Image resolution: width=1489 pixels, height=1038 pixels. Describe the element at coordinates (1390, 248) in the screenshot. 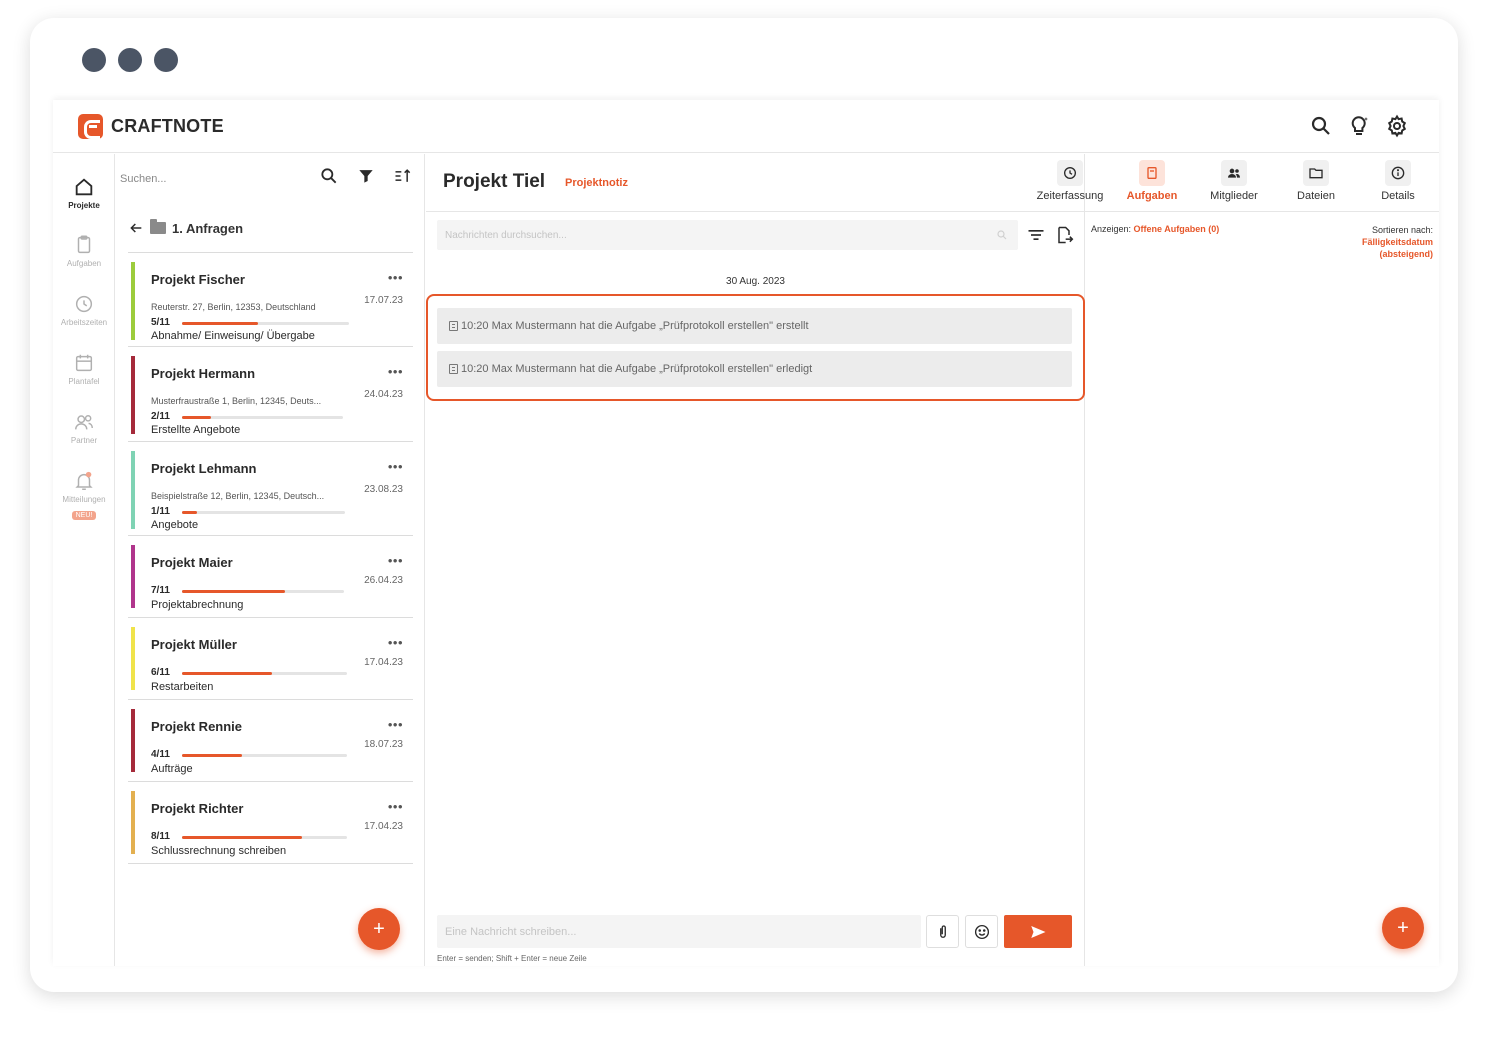

I see `task-sort-value: Fälligkeitsdatum (absteigend)` at that location.